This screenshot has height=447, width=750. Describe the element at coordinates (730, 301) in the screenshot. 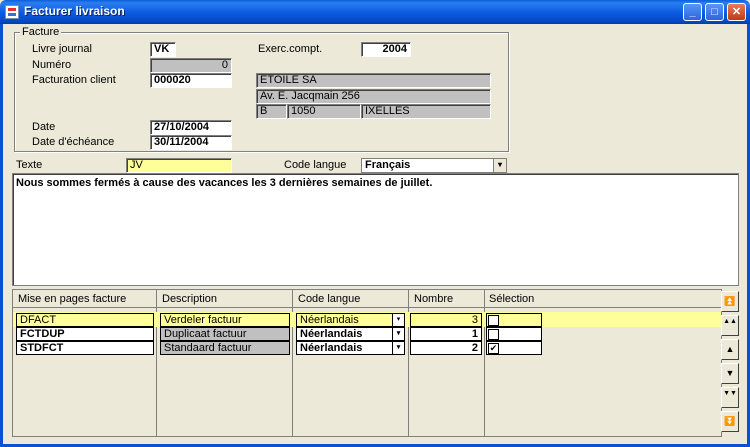

I see `first-record-icon: ⏫` at that location.